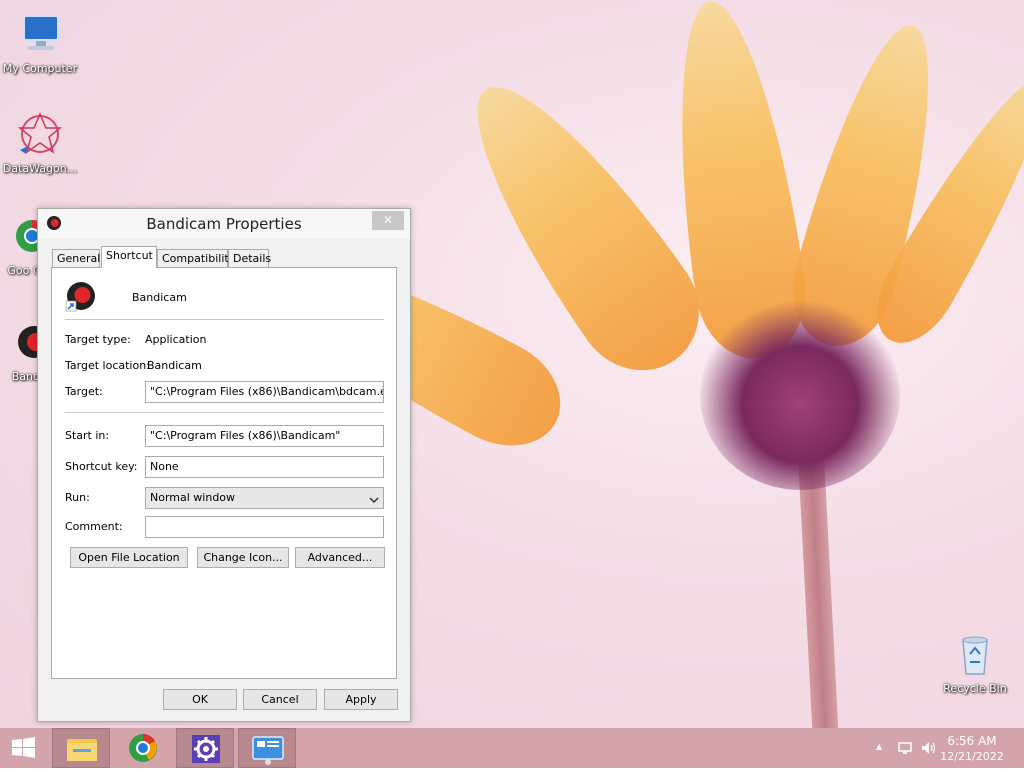 Image resolution: width=1024 pixels, height=772 pixels. I want to click on taskbar-control-panel, so click(267, 748).